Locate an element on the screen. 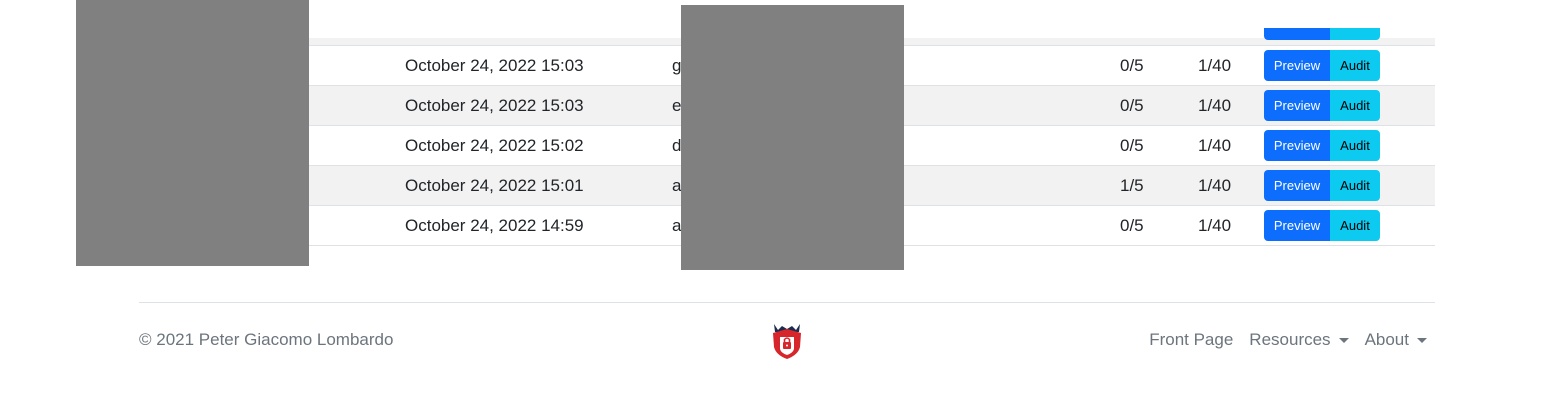 This screenshot has height=407, width=1562. nav-about-dropdown: About is located at coordinates (1396, 340).